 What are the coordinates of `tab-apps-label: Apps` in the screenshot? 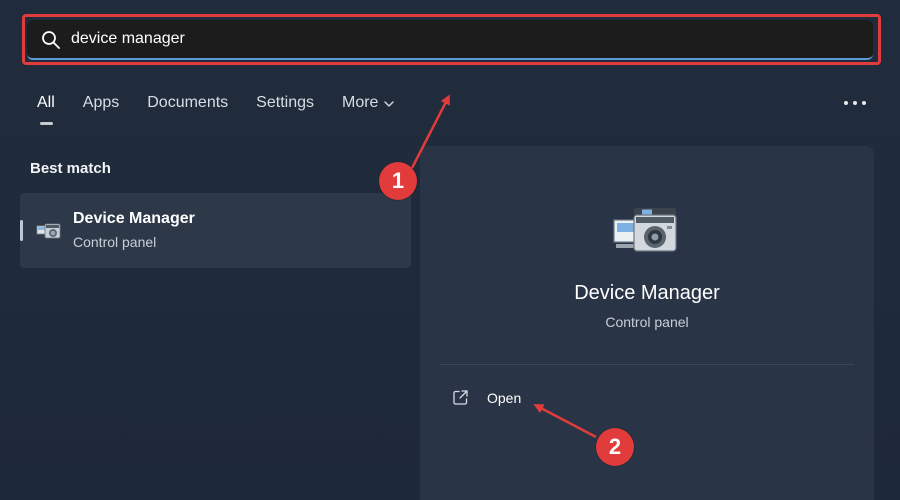 It's located at (101, 102).